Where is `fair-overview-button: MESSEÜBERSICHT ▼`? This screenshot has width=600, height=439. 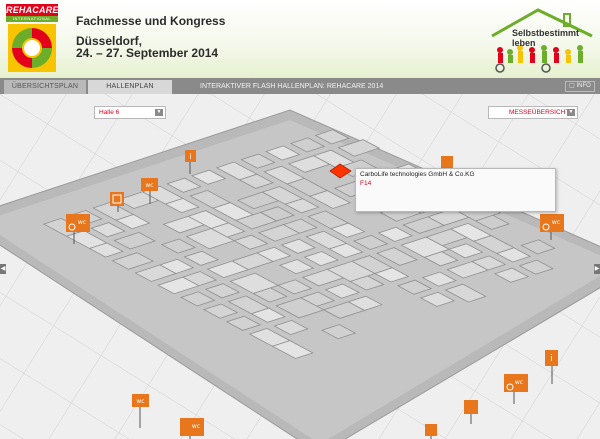
fair-overview-button: MESSEÜBERSICHT ▼ is located at coordinates (533, 112).